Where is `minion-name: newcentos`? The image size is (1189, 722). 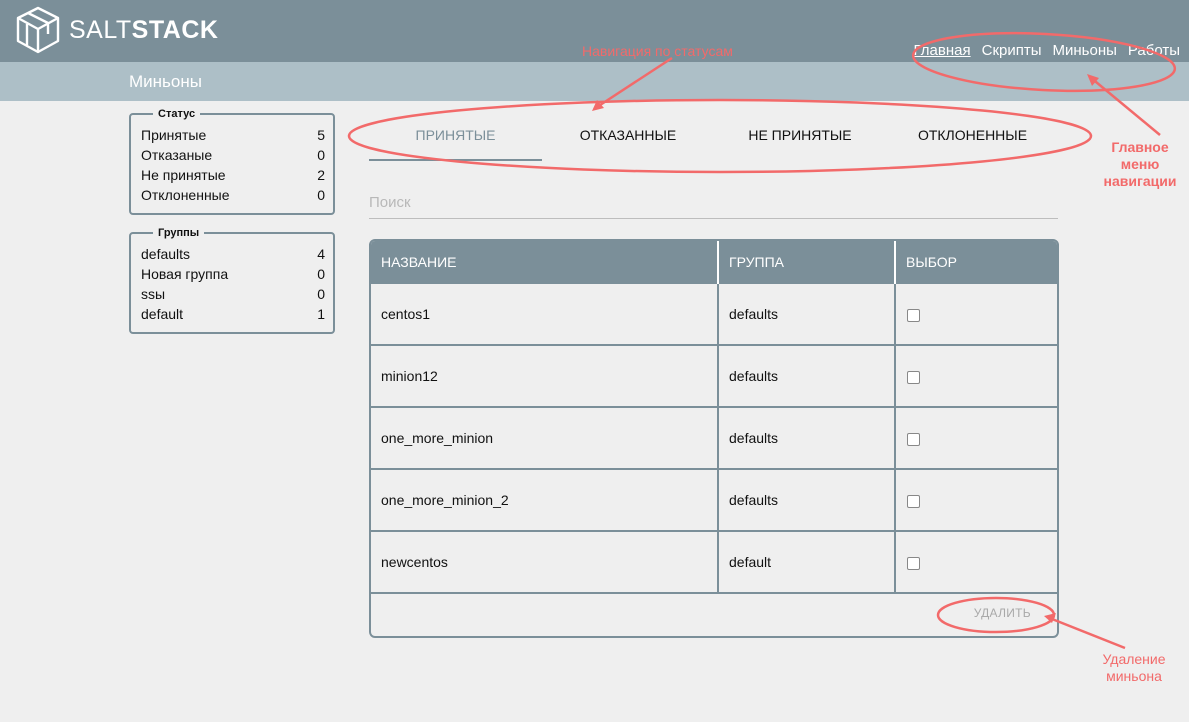
minion-name: newcentos is located at coordinates (545, 562).